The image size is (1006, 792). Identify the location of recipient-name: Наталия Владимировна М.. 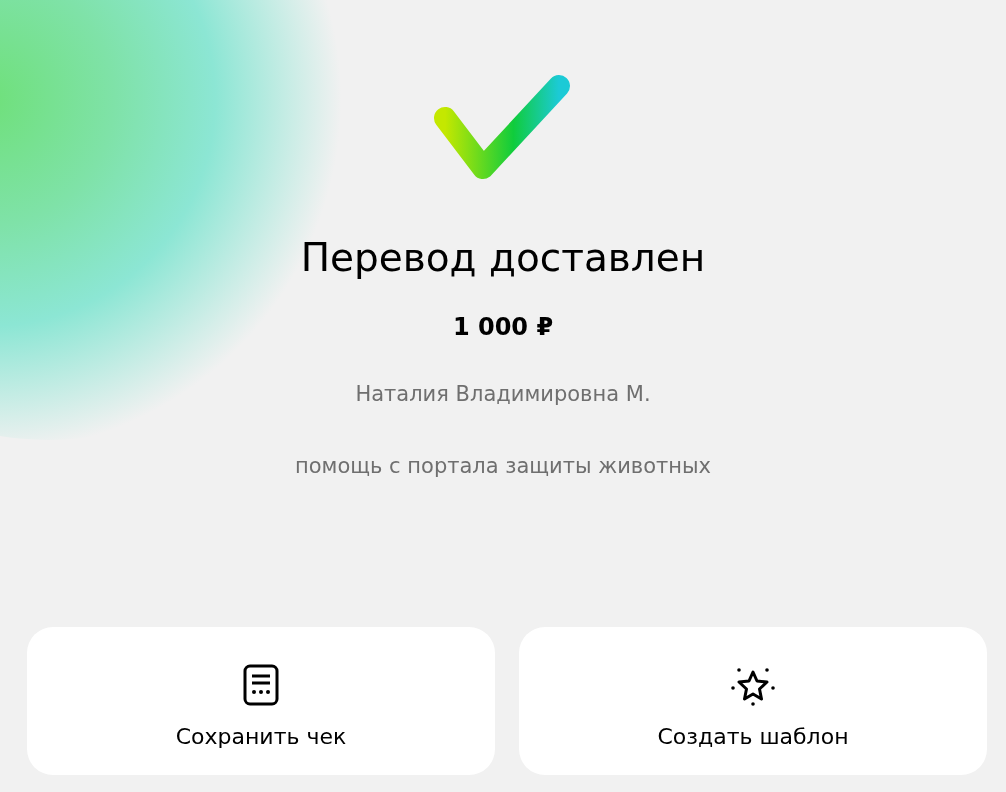
(503, 394).